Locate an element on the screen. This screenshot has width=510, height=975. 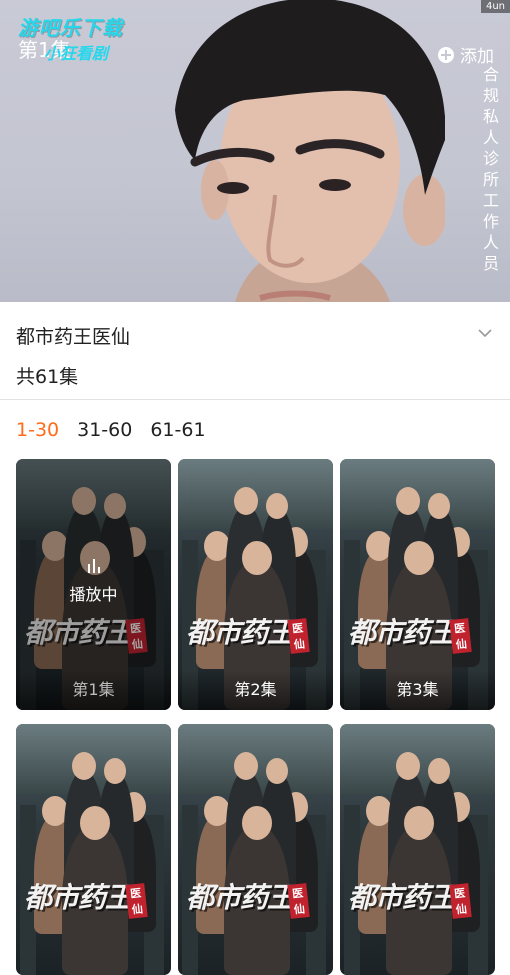
chevron-down-icon is located at coordinates (485, 333).